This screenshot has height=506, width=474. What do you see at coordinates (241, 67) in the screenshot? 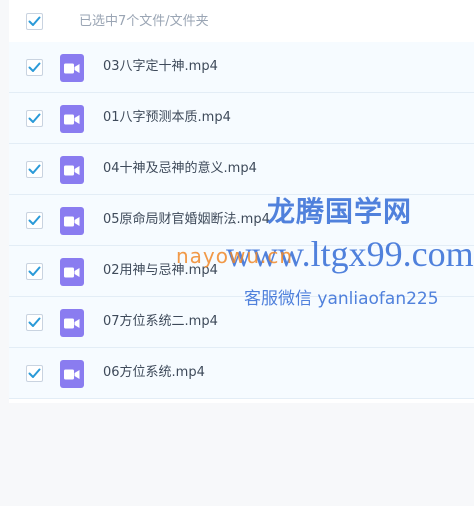
I see `file-row: 03八字定十神.mp4` at bounding box center [241, 67].